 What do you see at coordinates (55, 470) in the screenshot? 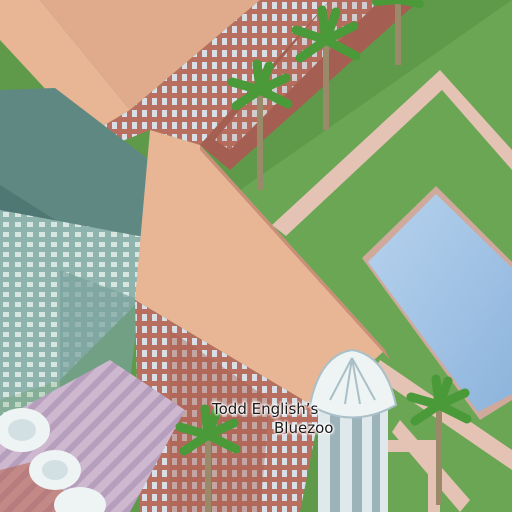
I see `umbrella-icon` at bounding box center [55, 470].